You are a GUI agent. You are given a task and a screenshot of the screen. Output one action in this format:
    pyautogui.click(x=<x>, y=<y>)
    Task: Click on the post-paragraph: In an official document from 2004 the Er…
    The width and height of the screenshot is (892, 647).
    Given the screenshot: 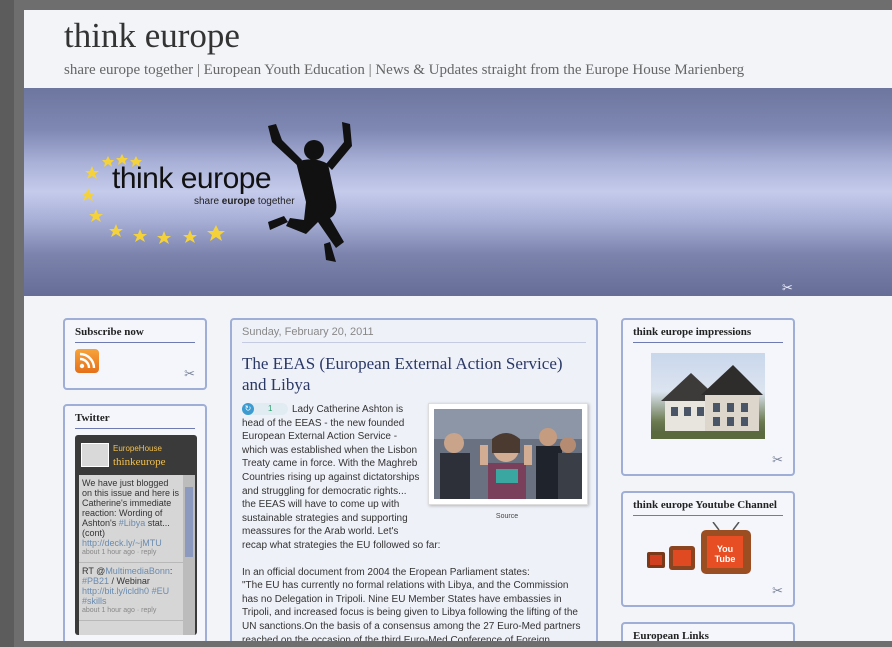 What is the action you would take?
    pyautogui.click(x=386, y=572)
    